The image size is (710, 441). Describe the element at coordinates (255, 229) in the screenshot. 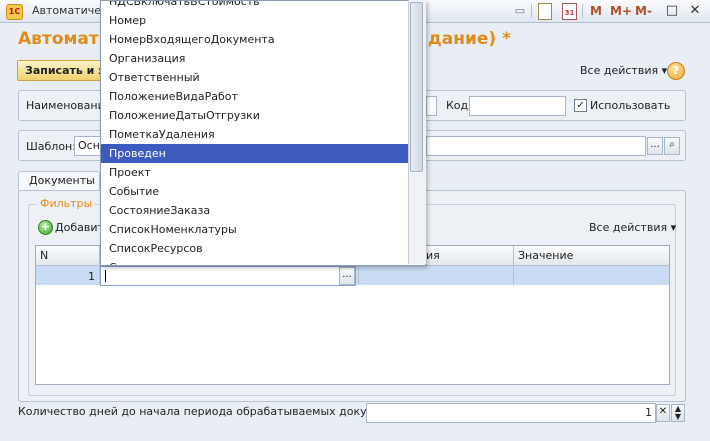

I see `list-item: СписокНоменклатуры` at that location.